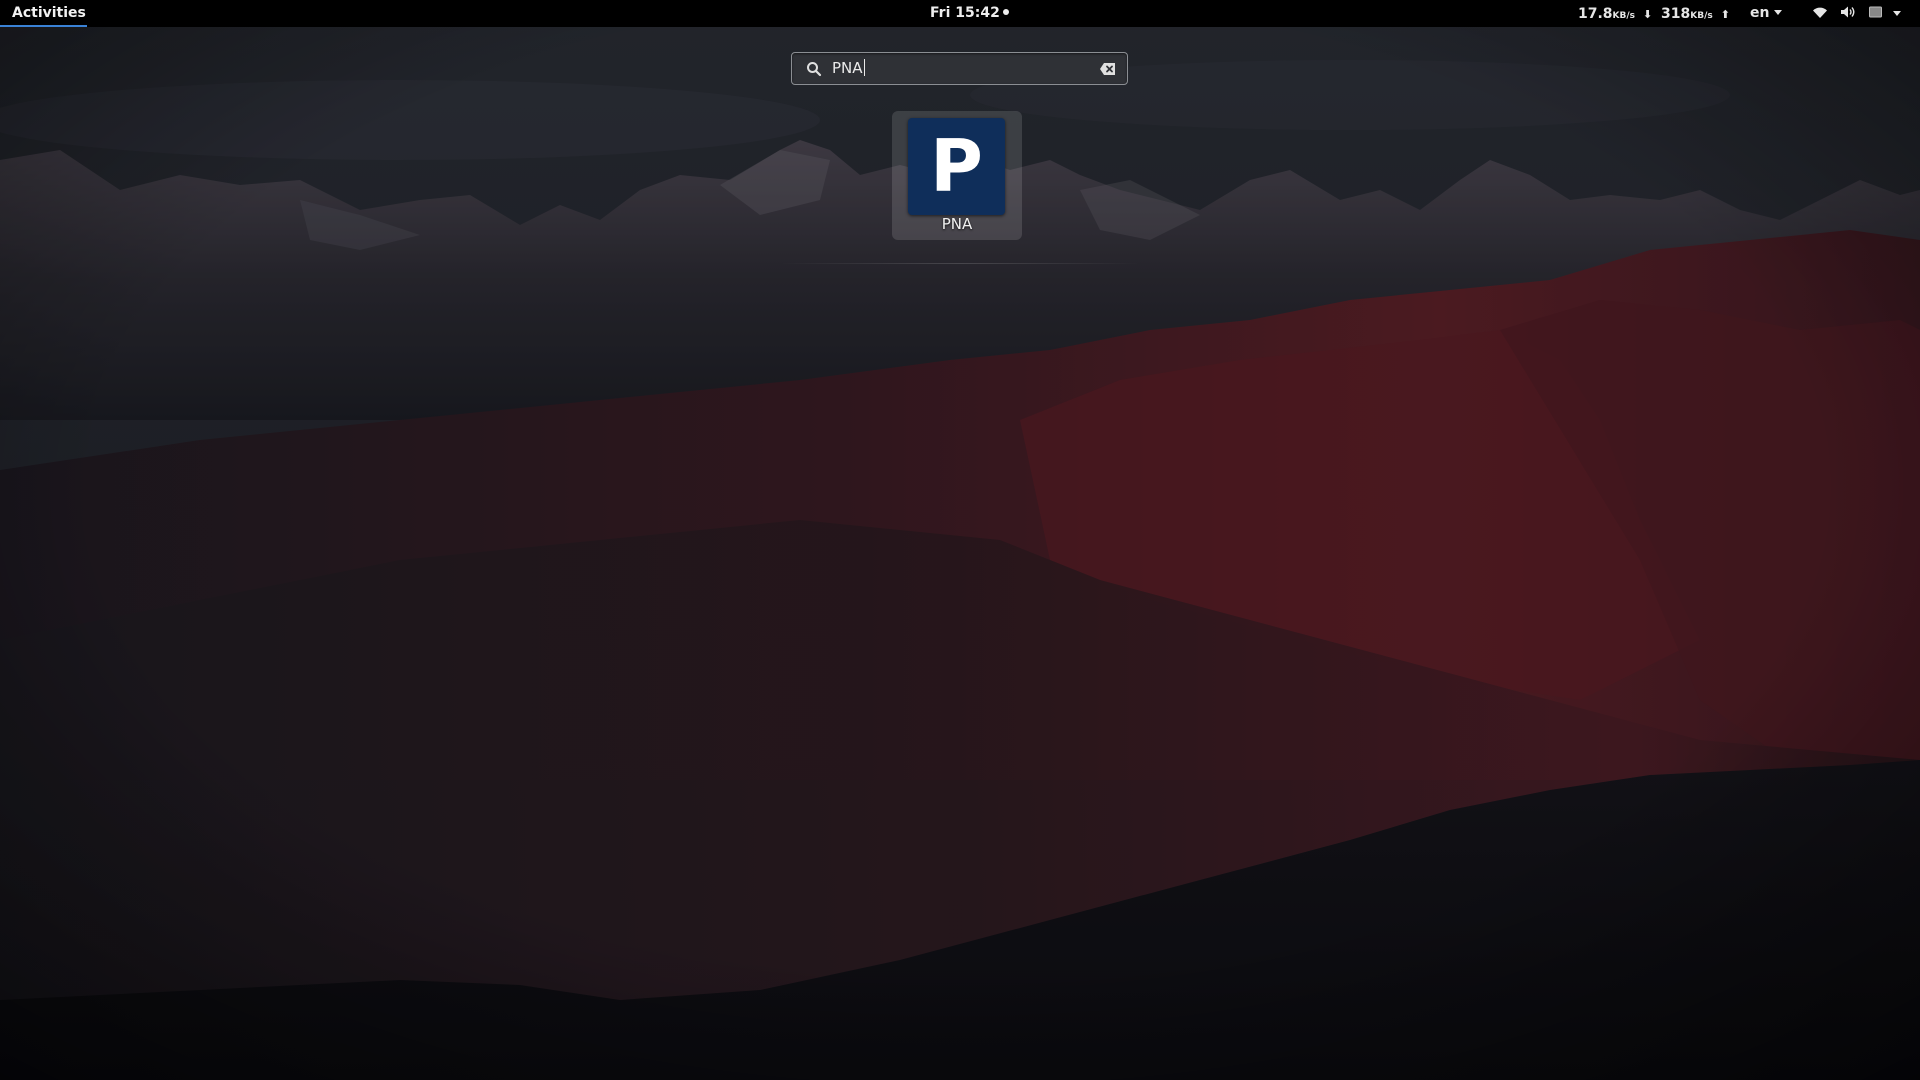  What do you see at coordinates (1725, 14) in the screenshot?
I see `upload-arrow-icon: ⬆` at bounding box center [1725, 14].